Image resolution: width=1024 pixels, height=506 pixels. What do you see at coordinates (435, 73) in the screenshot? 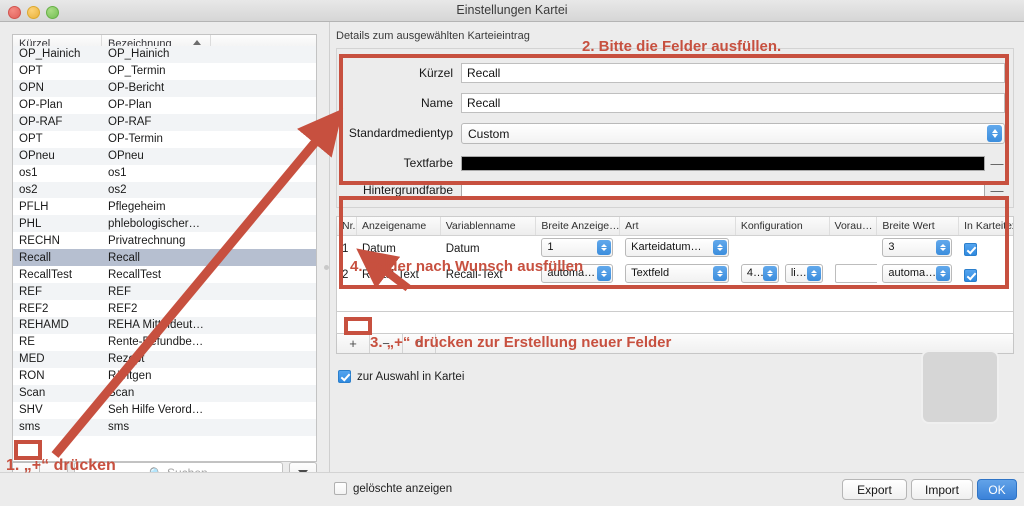
I see `label-kuerzel: Kürzel` at bounding box center [435, 73].